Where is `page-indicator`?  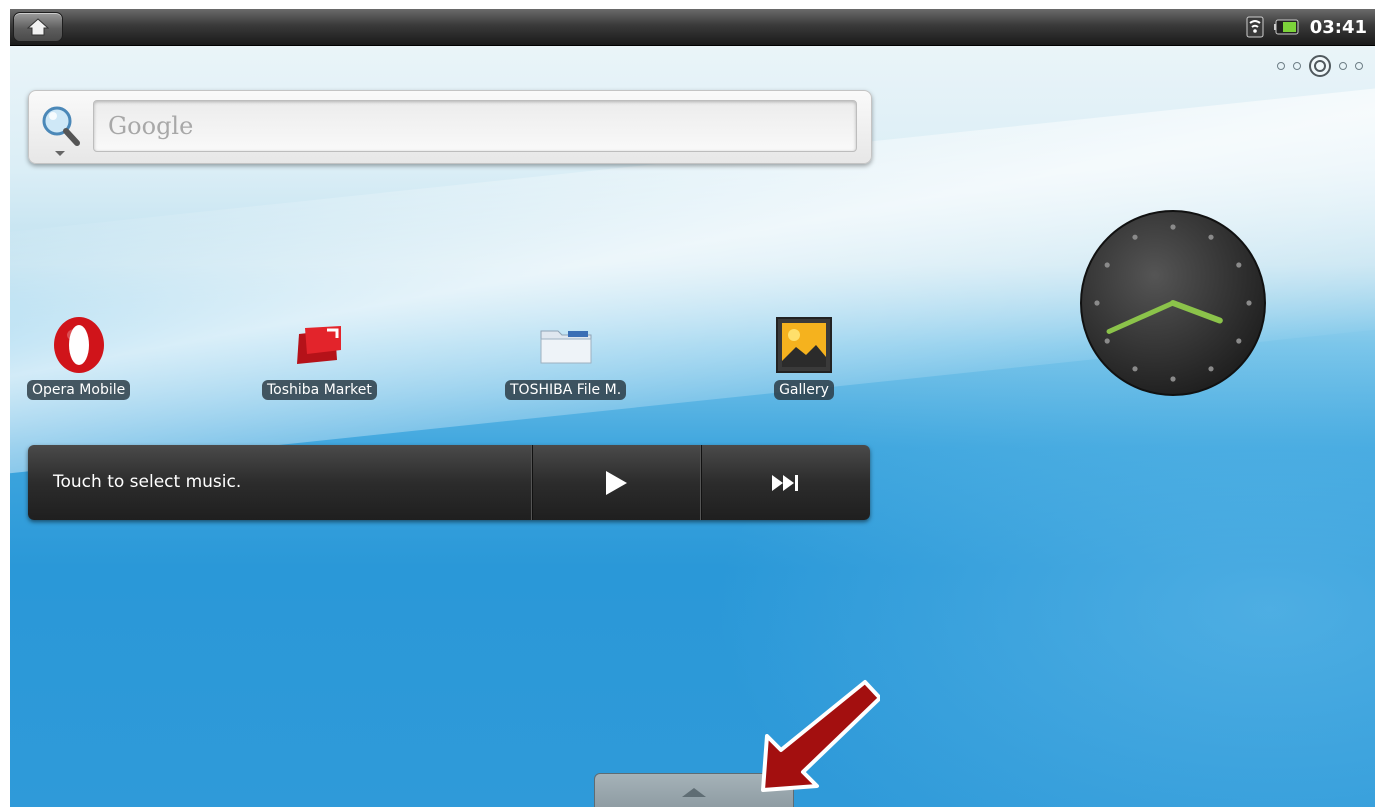 page-indicator is located at coordinates (1320, 66).